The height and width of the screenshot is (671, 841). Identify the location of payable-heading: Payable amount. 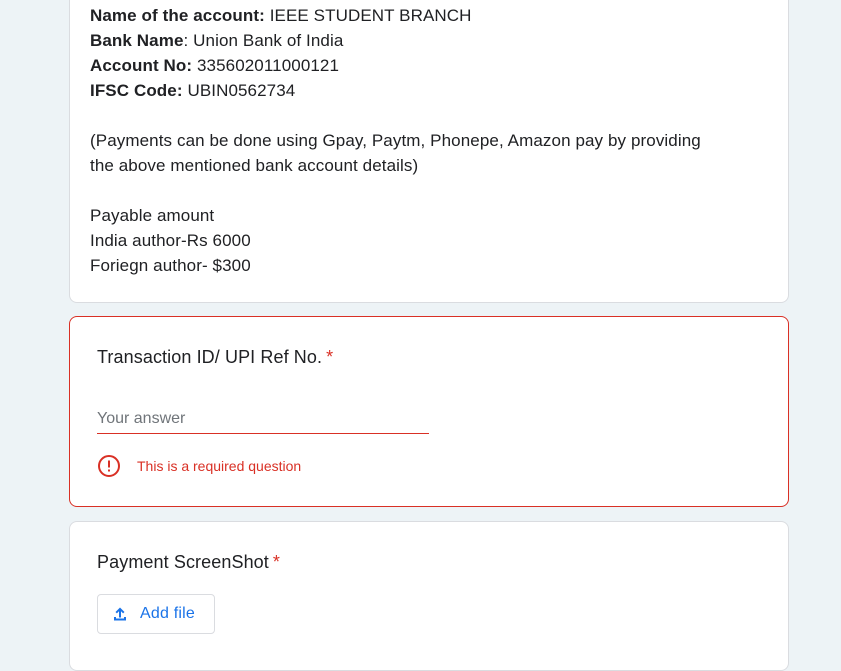
(152, 215).